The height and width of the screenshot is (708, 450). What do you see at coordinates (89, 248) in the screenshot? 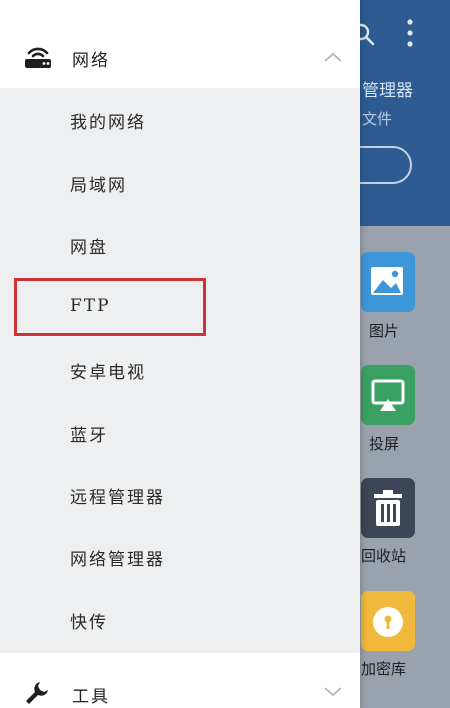
I see `menu-item-label: 网盘` at bounding box center [89, 248].